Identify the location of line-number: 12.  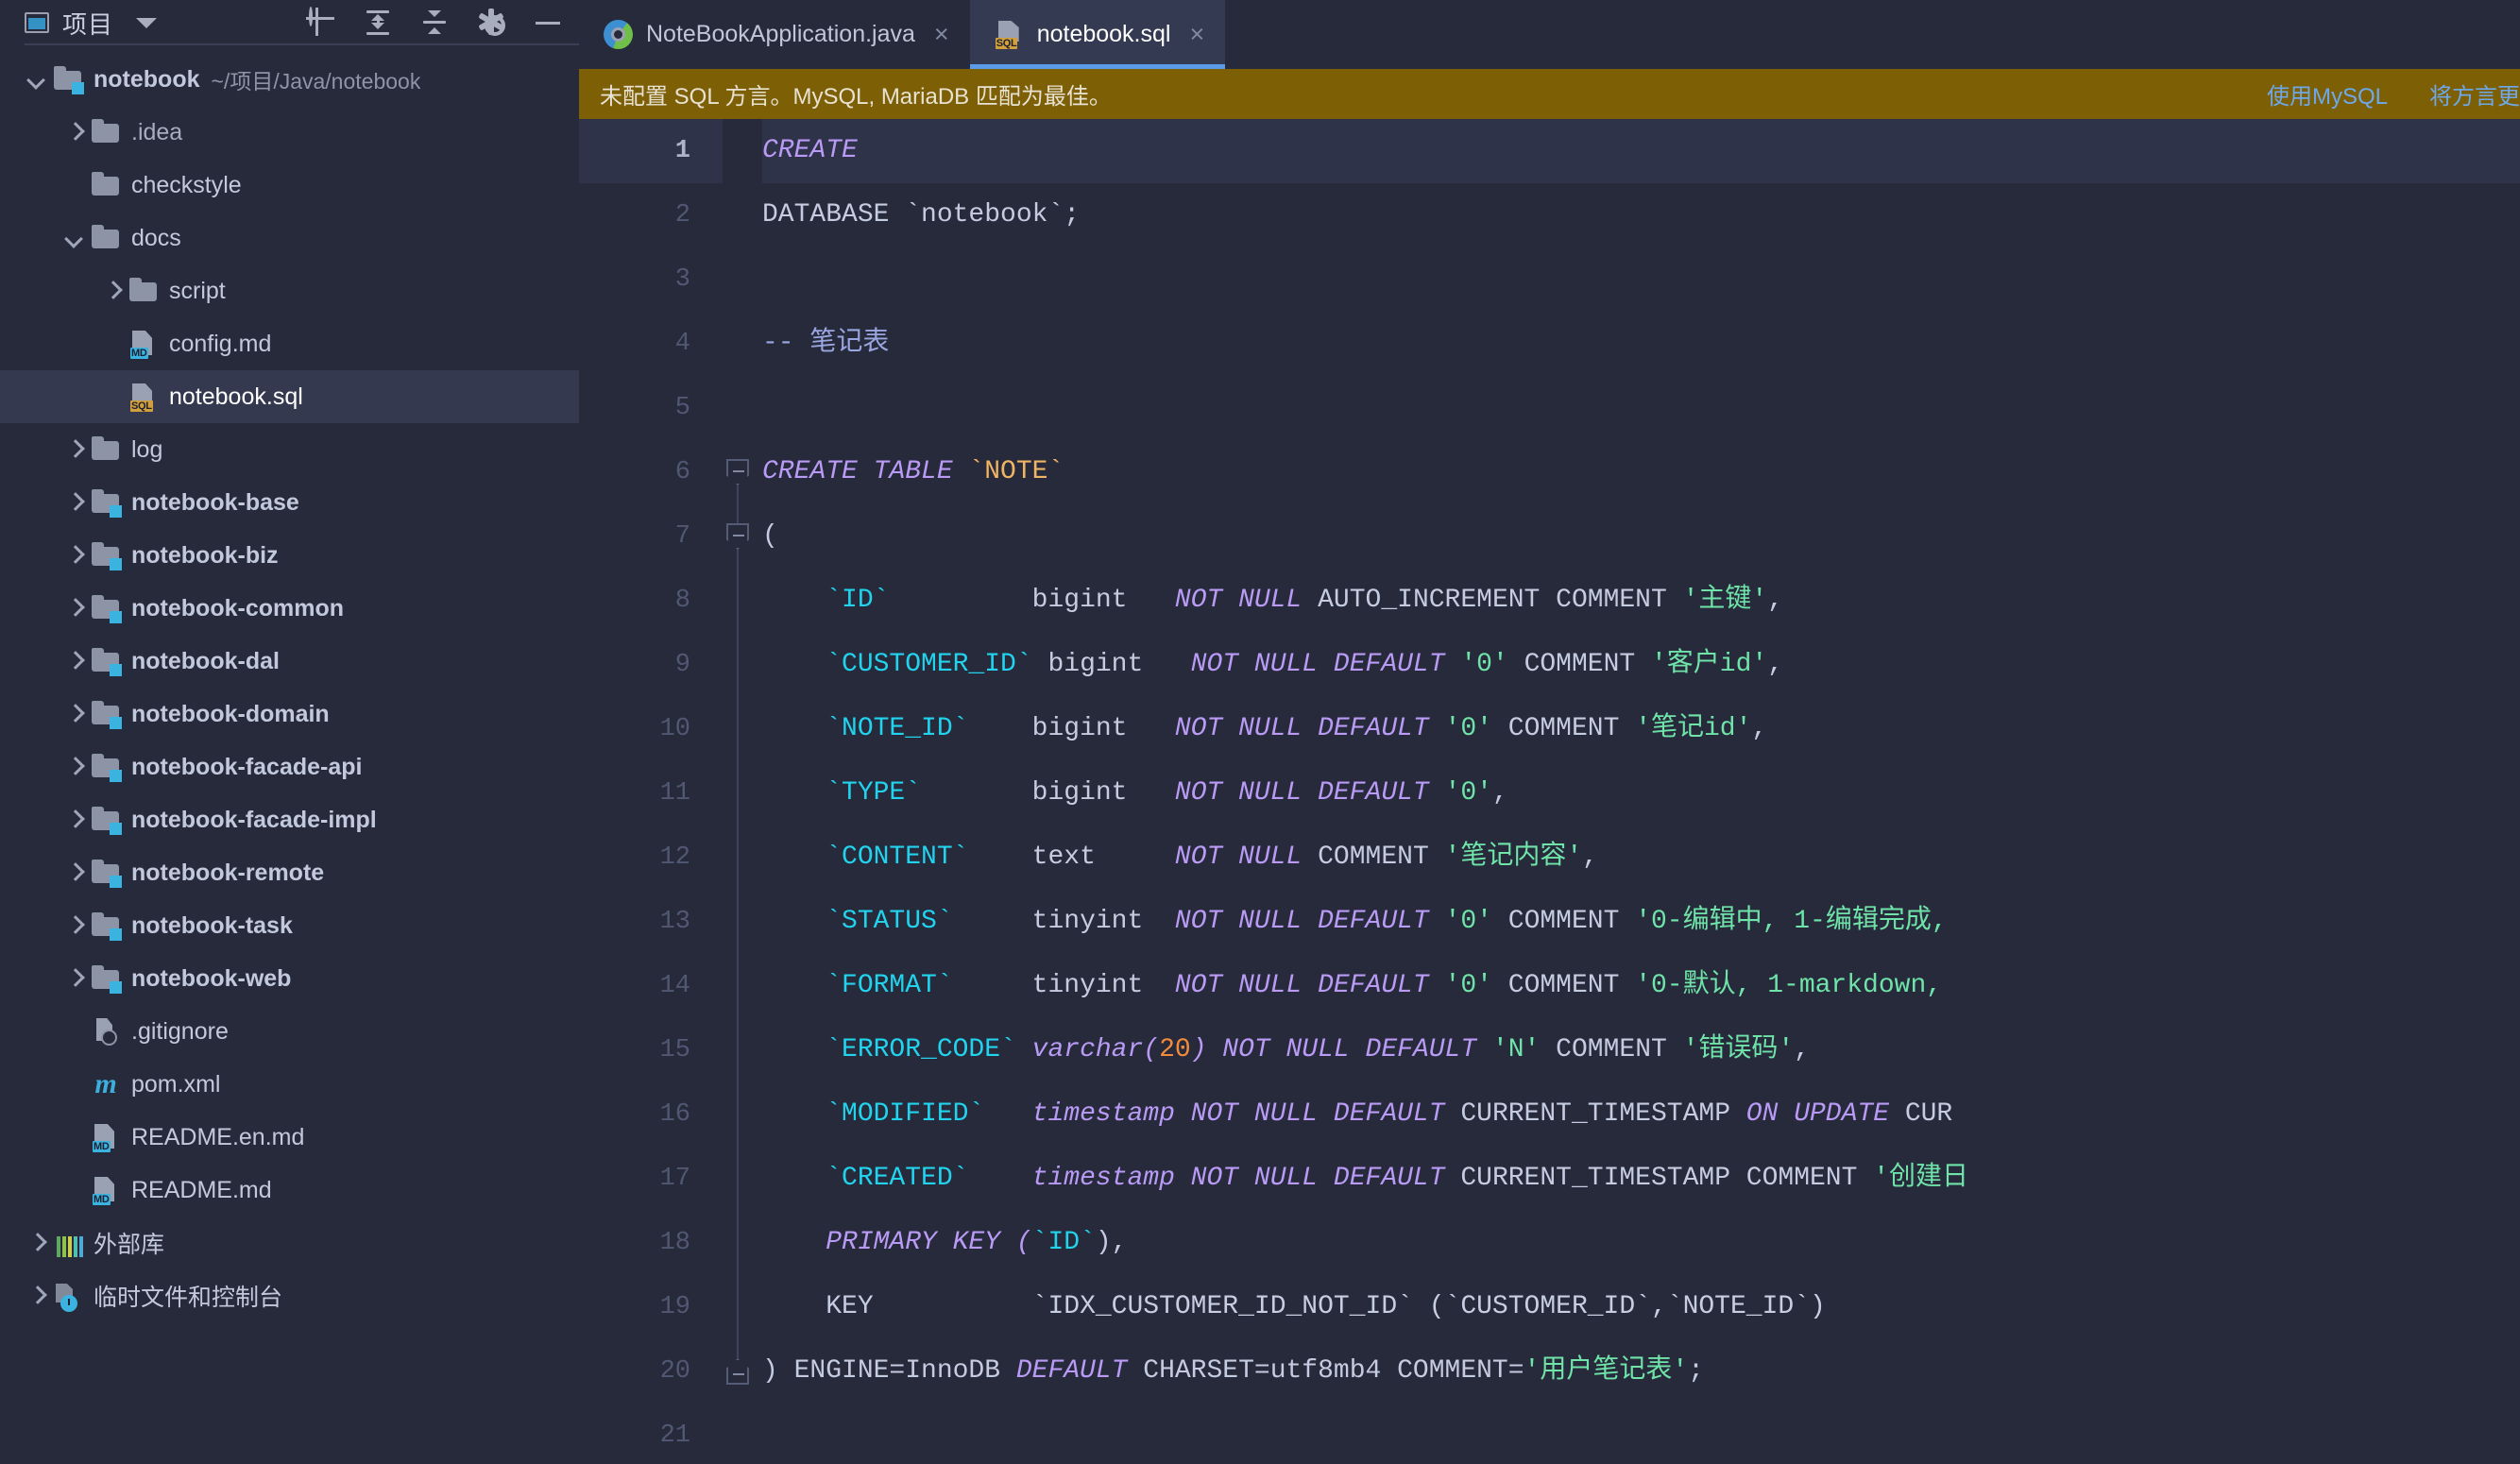
(651, 858).